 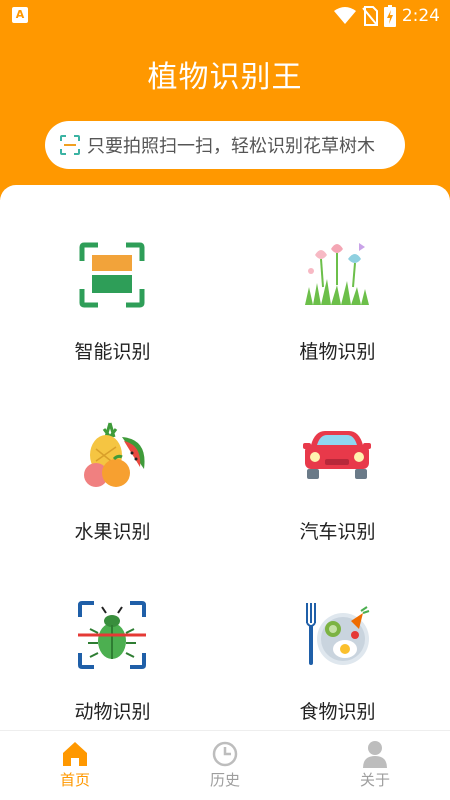 I want to click on grid-item-car: 汽车识别, so click(x=337, y=455).